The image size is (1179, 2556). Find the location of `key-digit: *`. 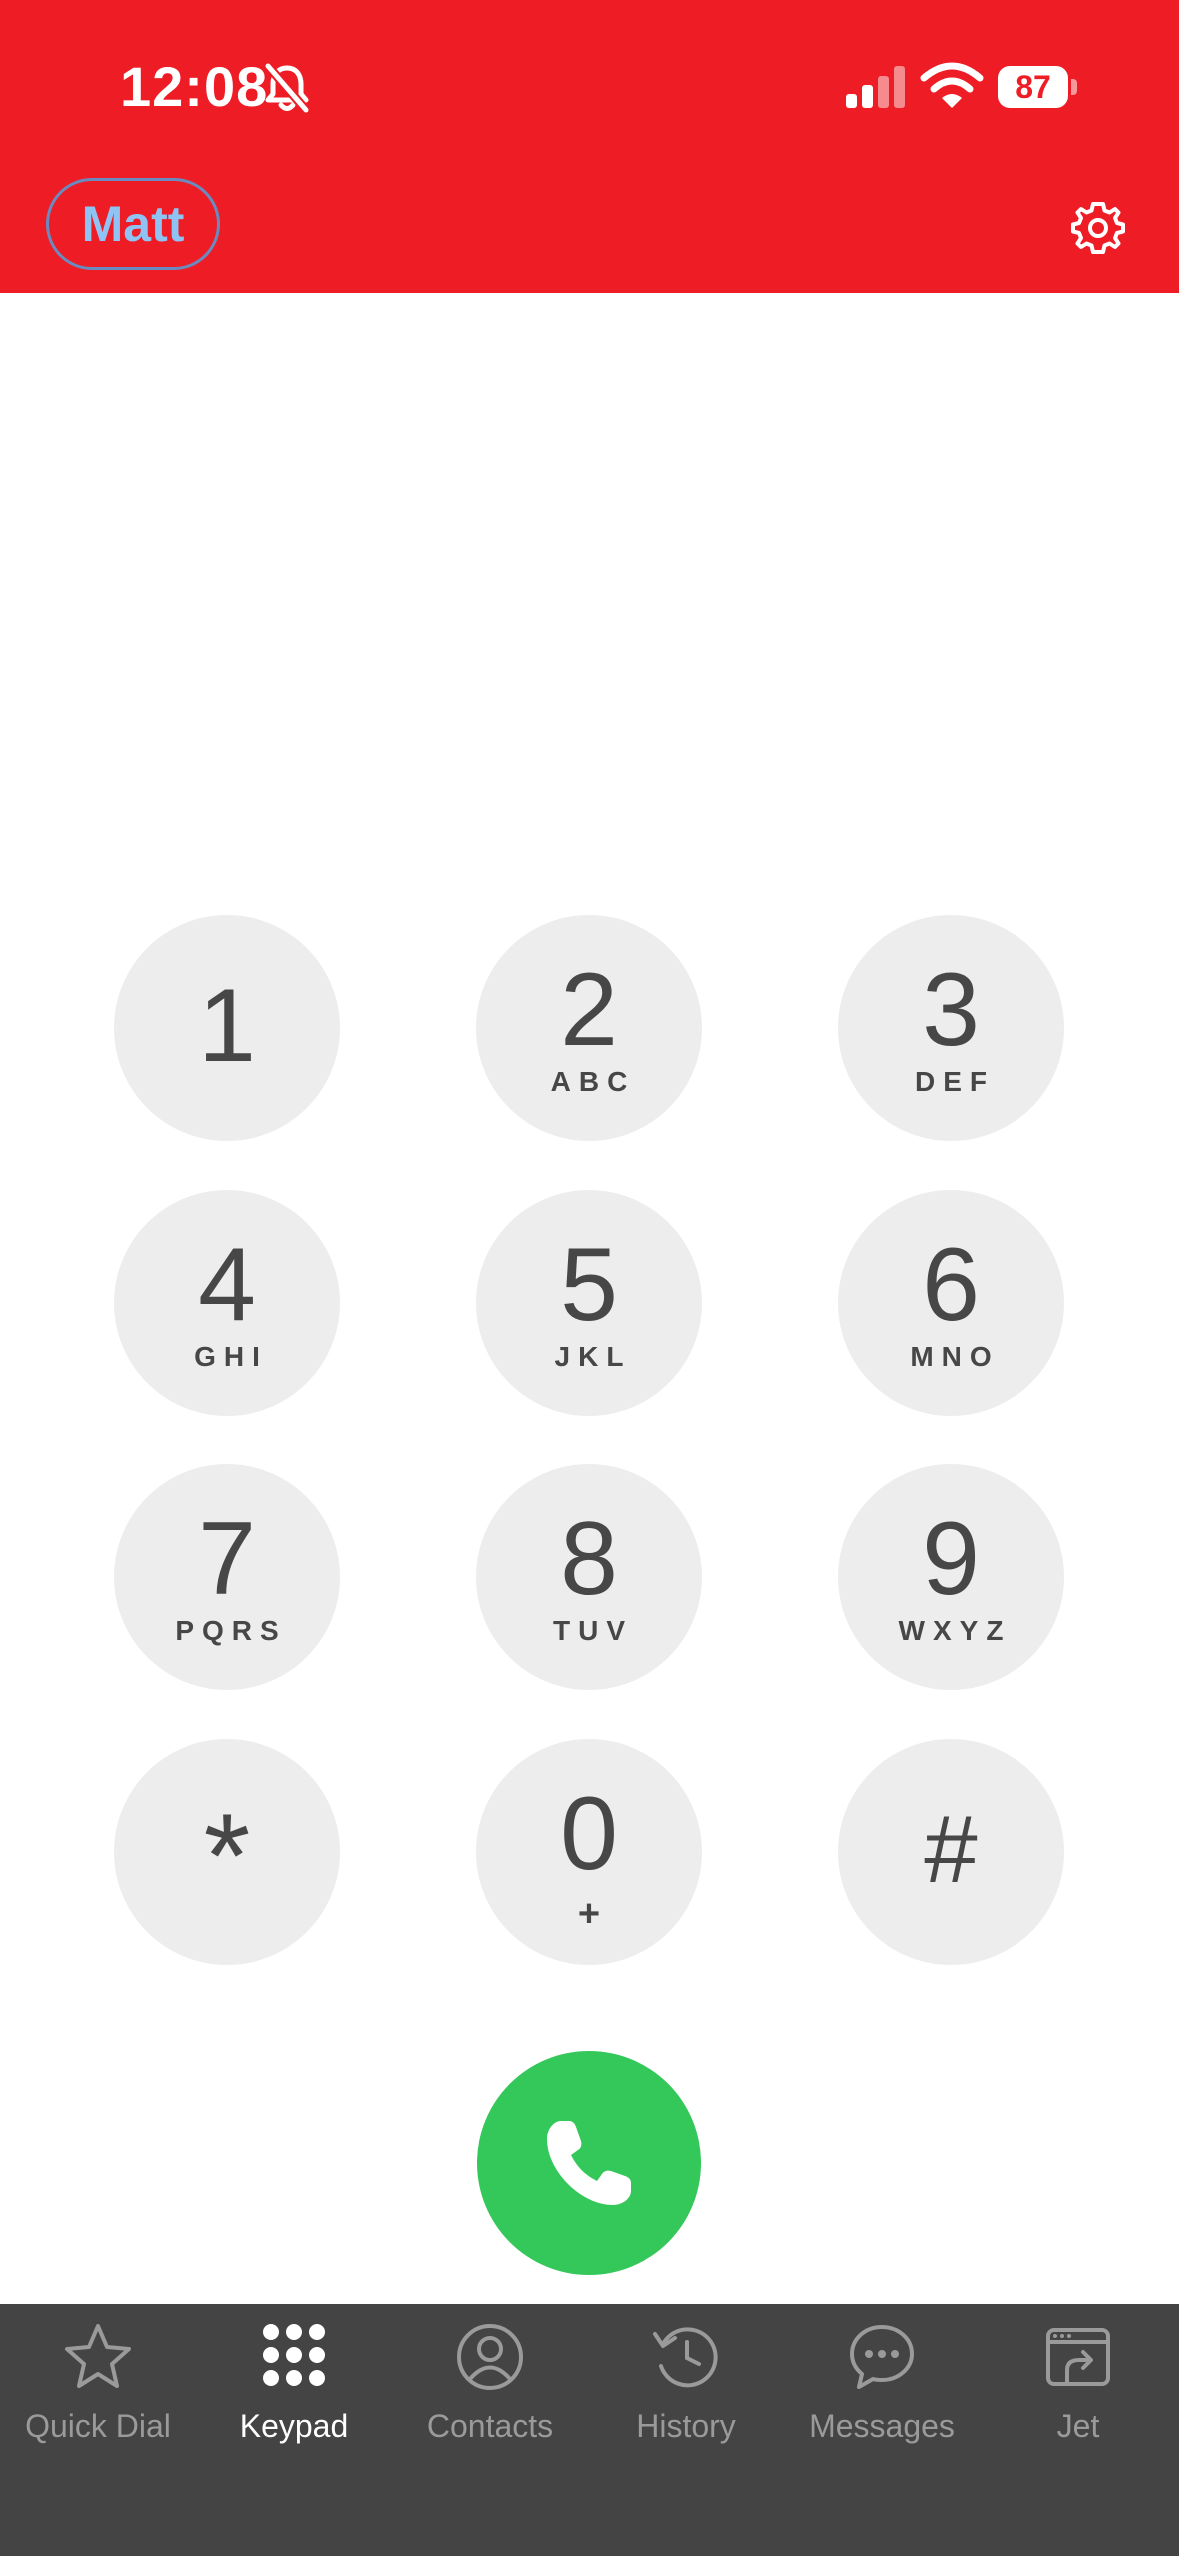

key-digit: * is located at coordinates (227, 1856).